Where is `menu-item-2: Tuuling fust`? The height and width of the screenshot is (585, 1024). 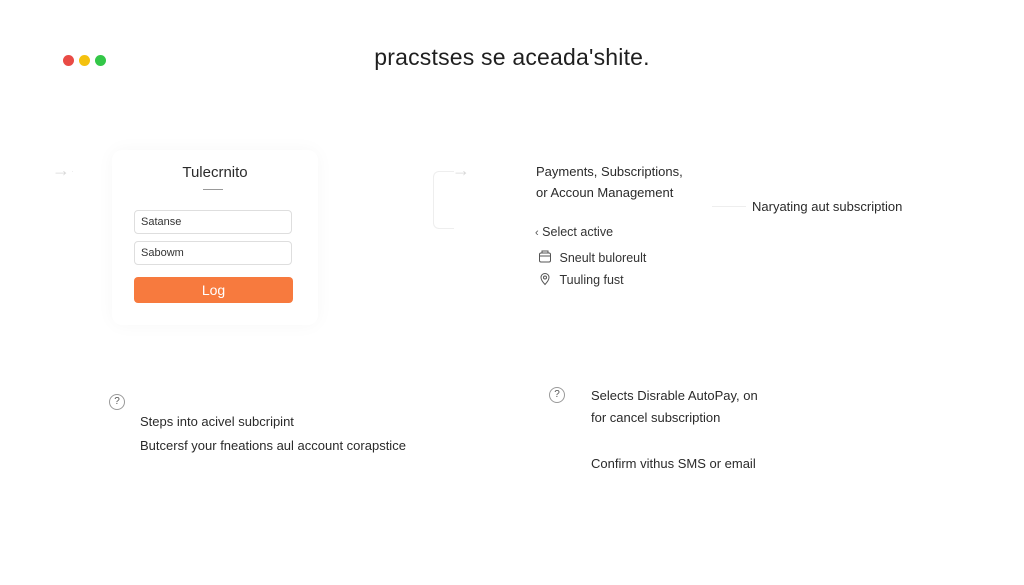
menu-item-2: Tuuling fust is located at coordinates (581, 279).